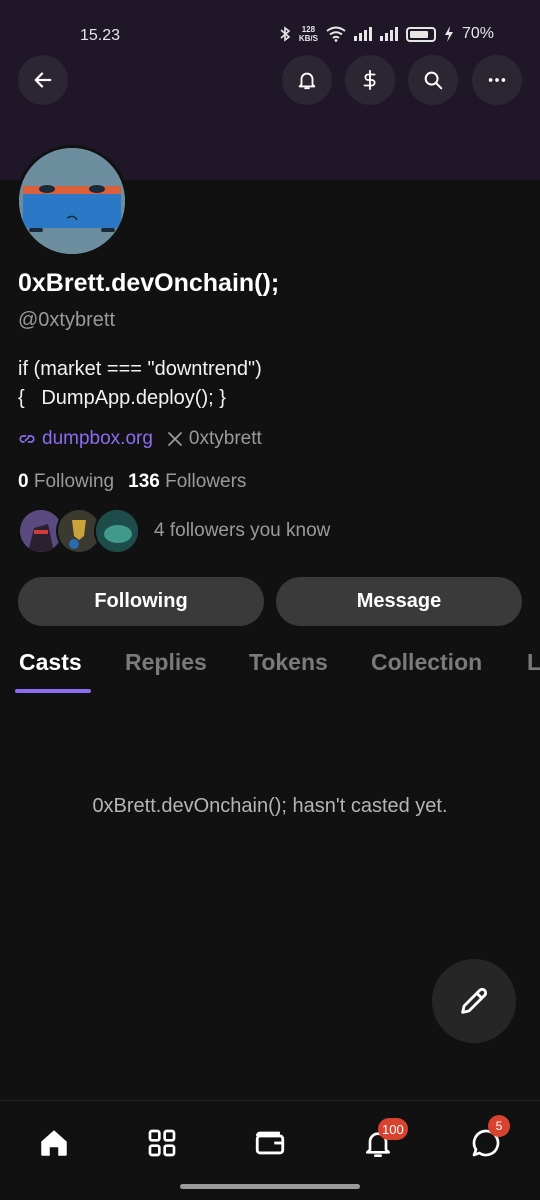 Image resolution: width=540 pixels, height=1200 pixels. Describe the element at coordinates (144, 481) in the screenshot. I see `followers-count: 136` at that location.